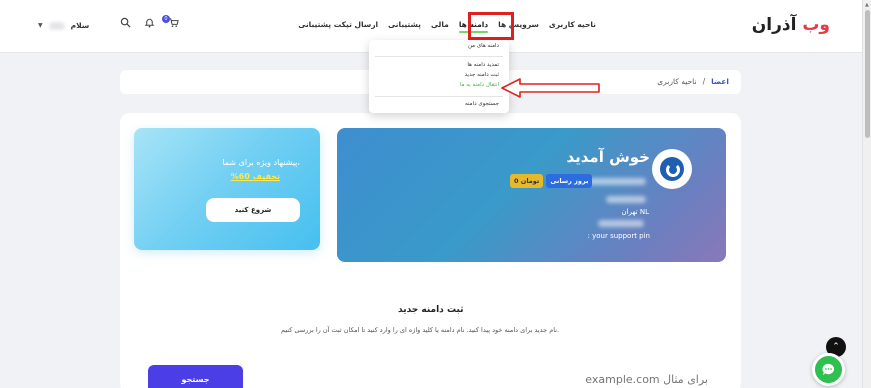 The image size is (871, 388). What do you see at coordinates (720, 81) in the screenshot?
I see `breadcrumb-home: اعضا` at bounding box center [720, 81].